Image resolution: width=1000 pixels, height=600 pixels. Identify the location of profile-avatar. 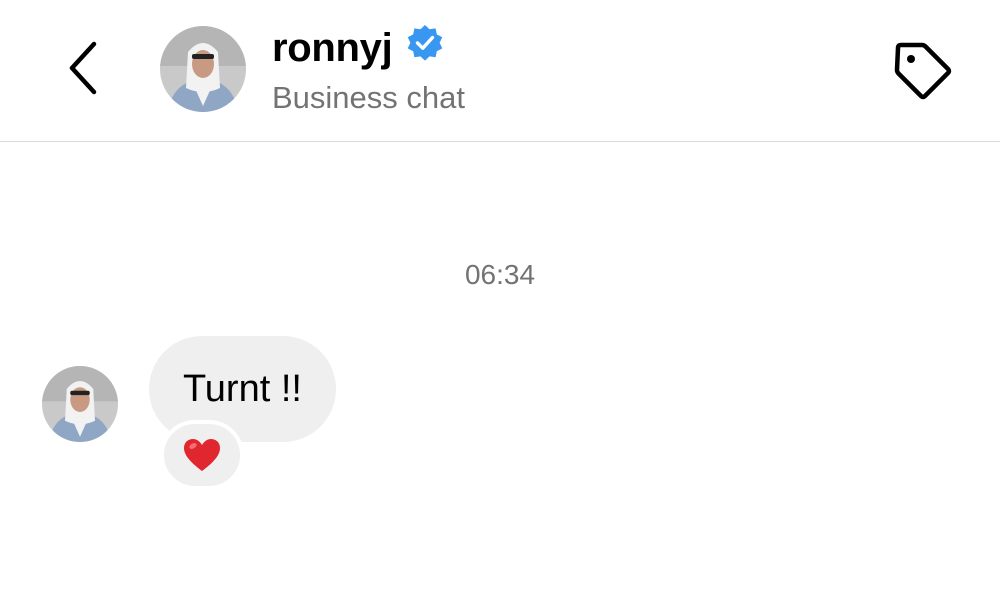
(203, 69).